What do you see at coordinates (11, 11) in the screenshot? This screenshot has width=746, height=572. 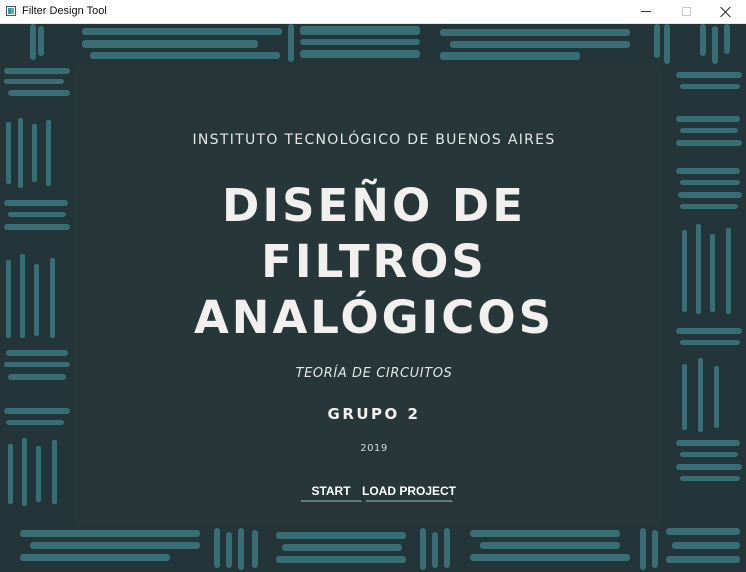 I see `app-icon` at bounding box center [11, 11].